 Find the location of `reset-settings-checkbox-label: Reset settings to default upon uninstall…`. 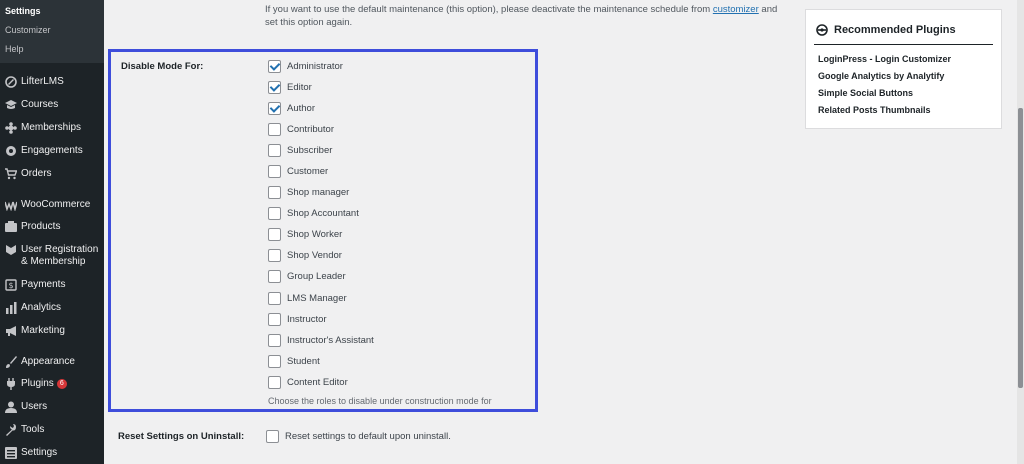

reset-settings-checkbox-label: Reset settings to default upon uninstall… is located at coordinates (368, 436).